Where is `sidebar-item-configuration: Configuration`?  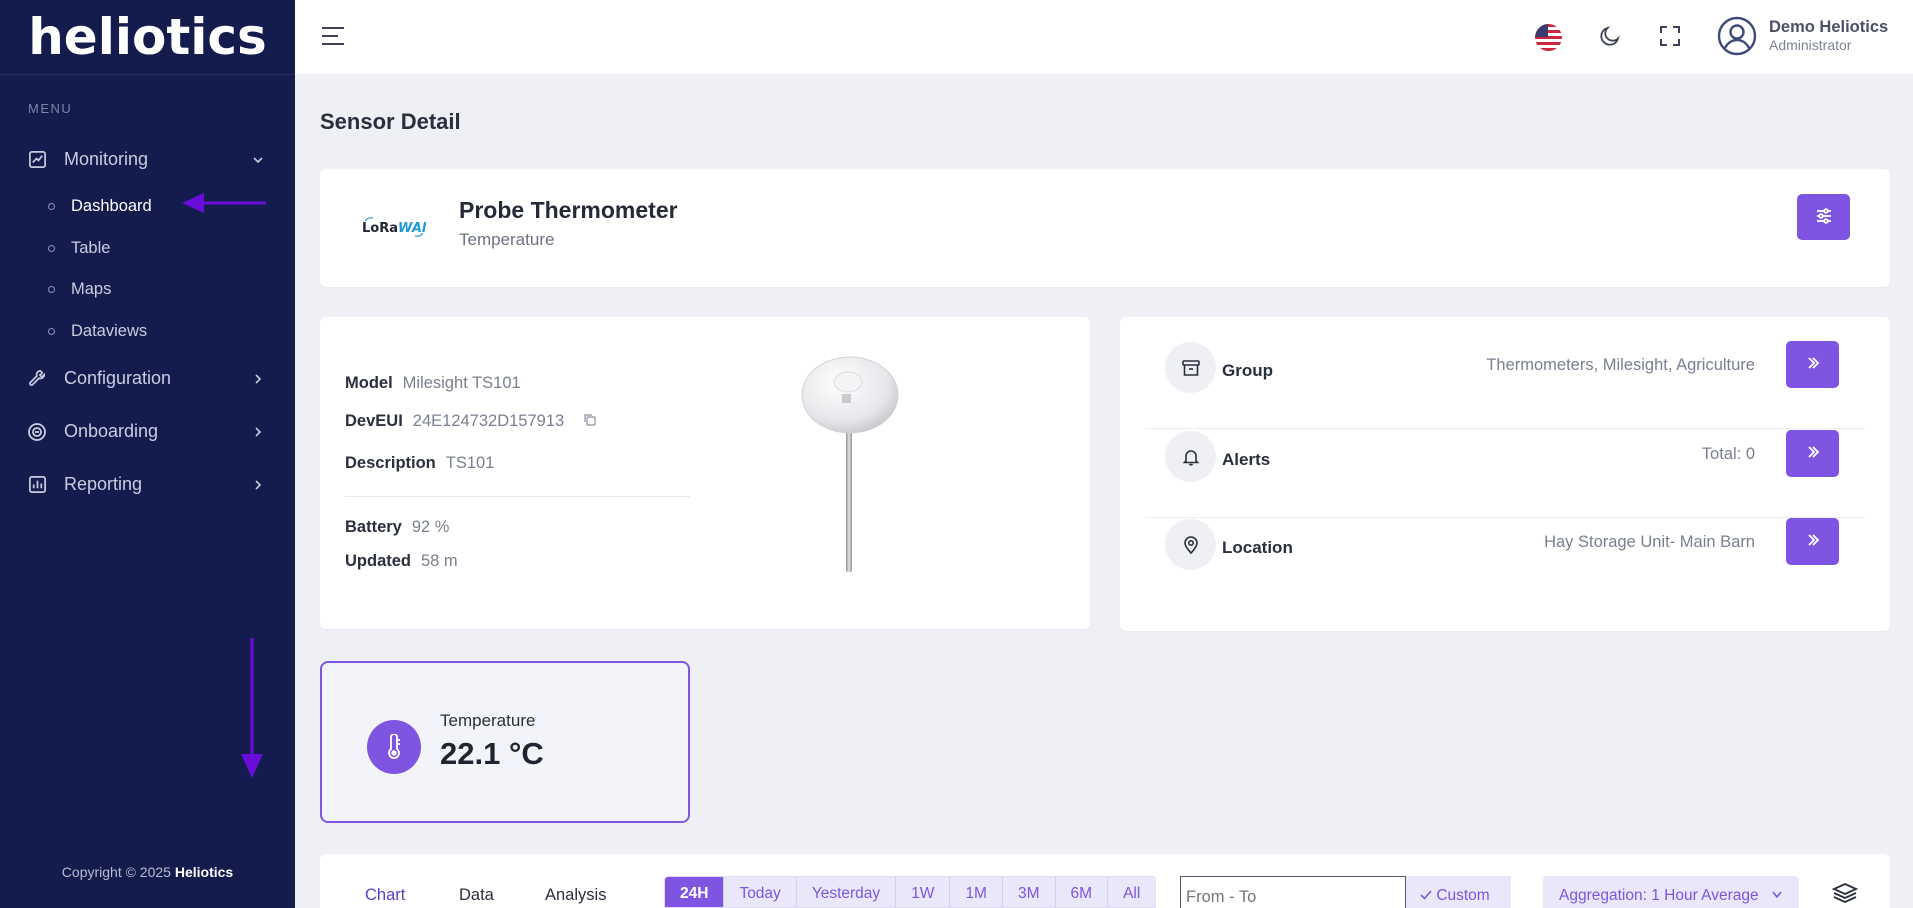 sidebar-item-configuration: Configuration is located at coordinates (147, 378).